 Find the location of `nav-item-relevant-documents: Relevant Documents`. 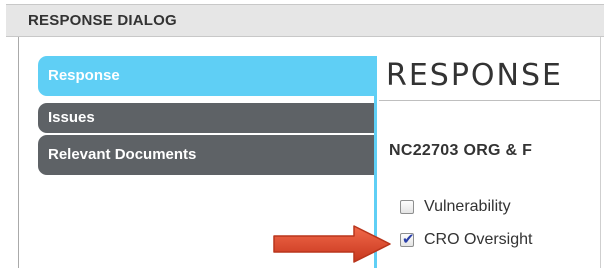

nav-item-relevant-documents: Relevant Documents is located at coordinates (206, 155).